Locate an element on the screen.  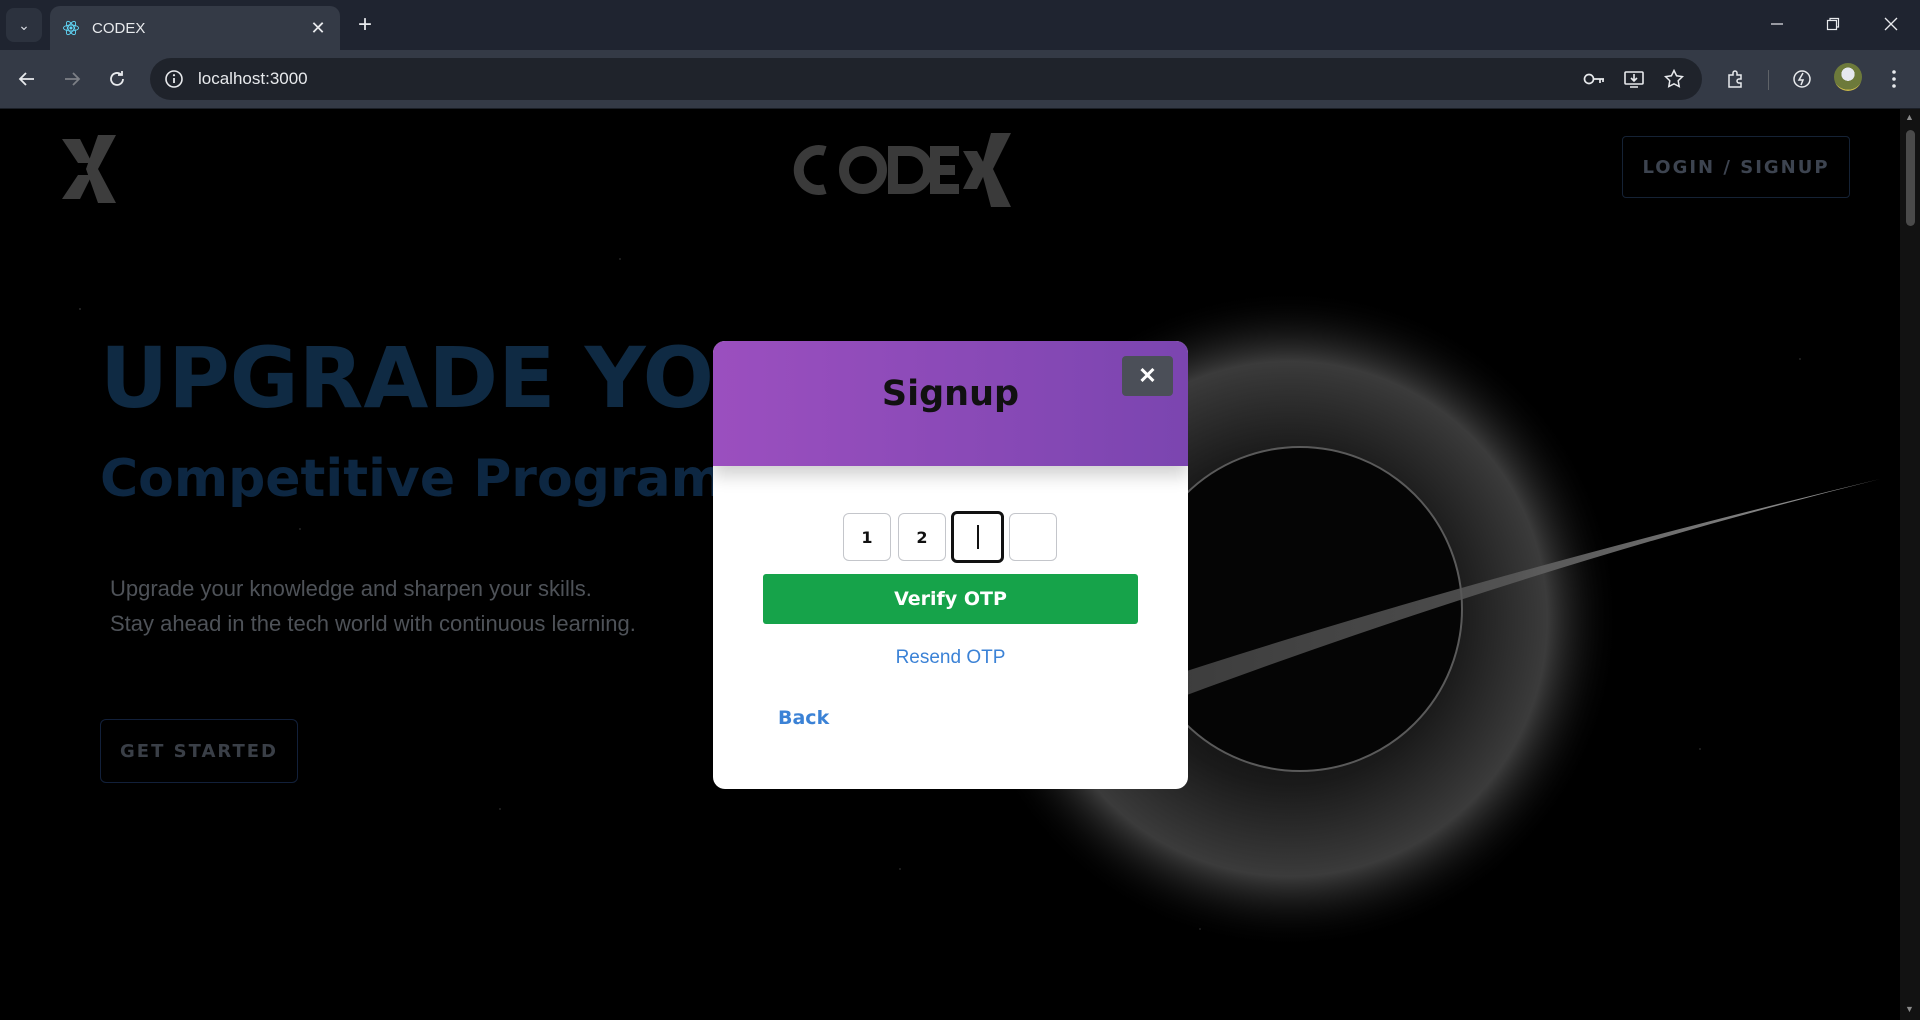
bookmark-star-icon is located at coordinates (1674, 79).